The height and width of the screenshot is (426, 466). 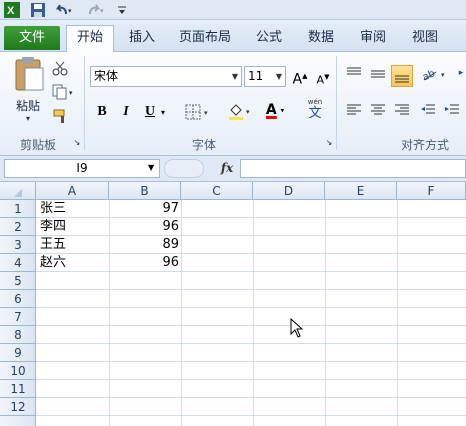 I want to click on formula-bar: I9 ▼ fx, so click(x=233, y=169).